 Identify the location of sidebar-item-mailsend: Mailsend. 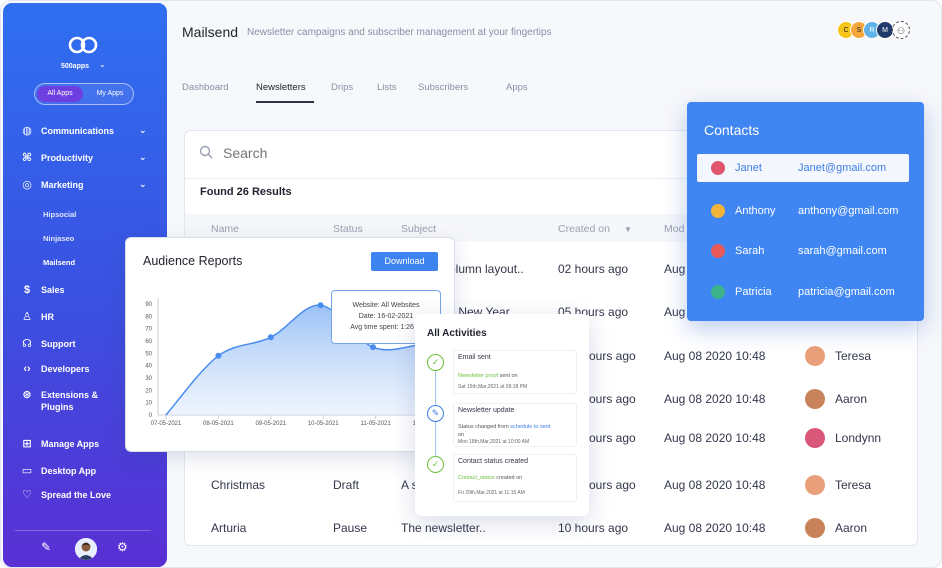
(59, 262).